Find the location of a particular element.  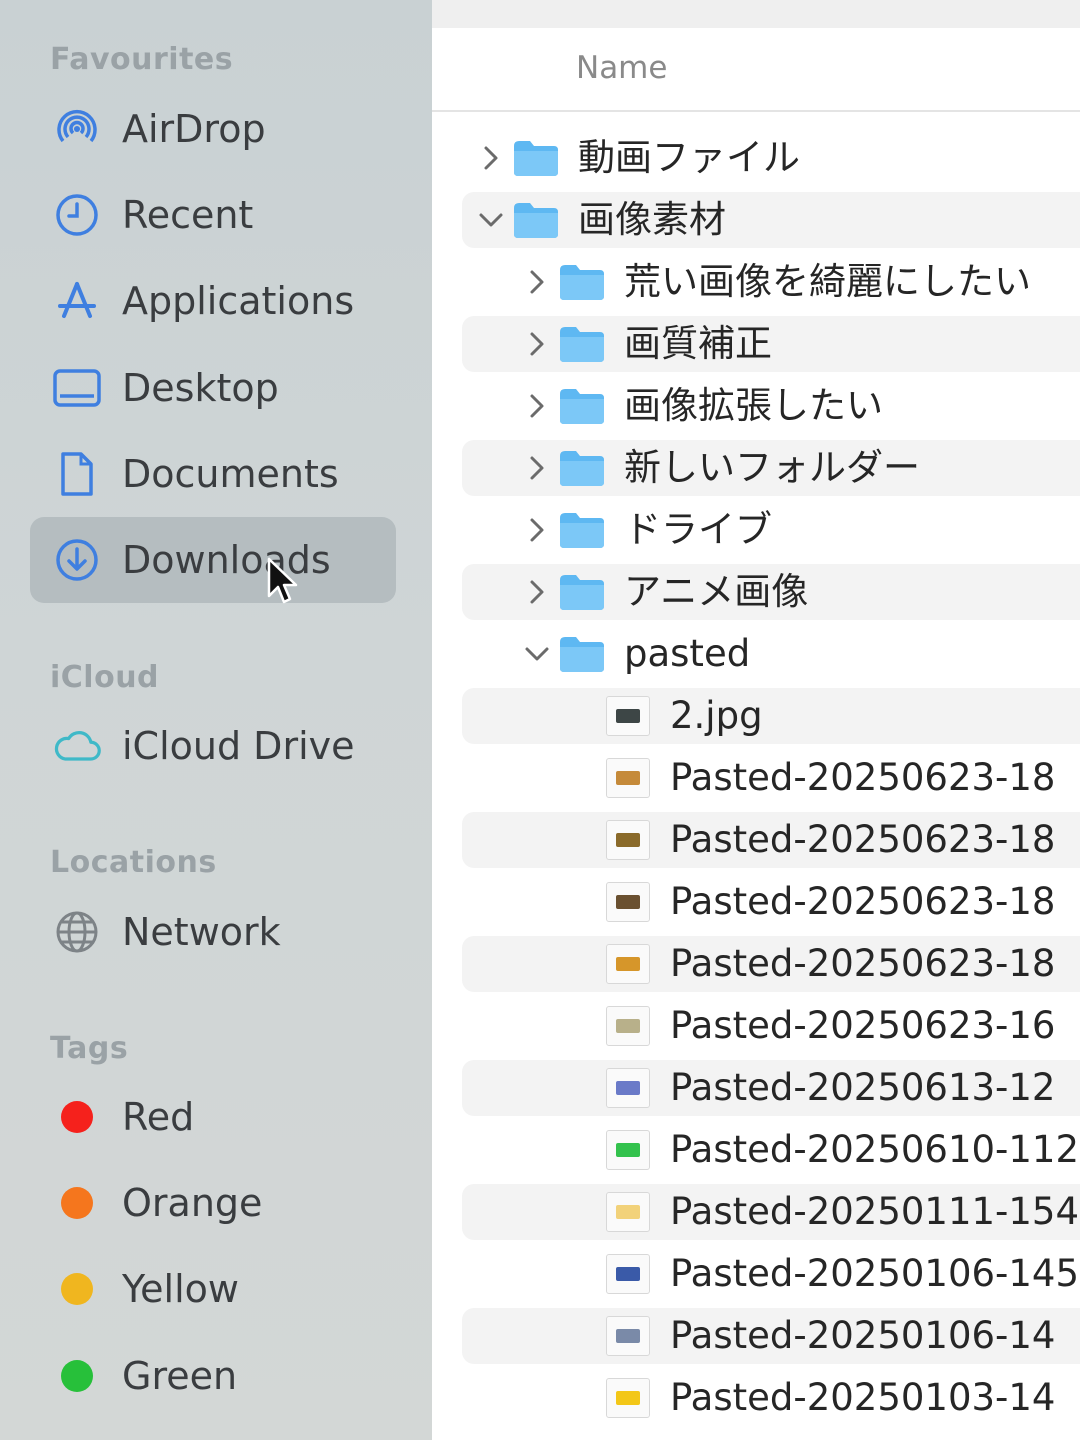

file-name: 動画ファイル is located at coordinates (689, 157).